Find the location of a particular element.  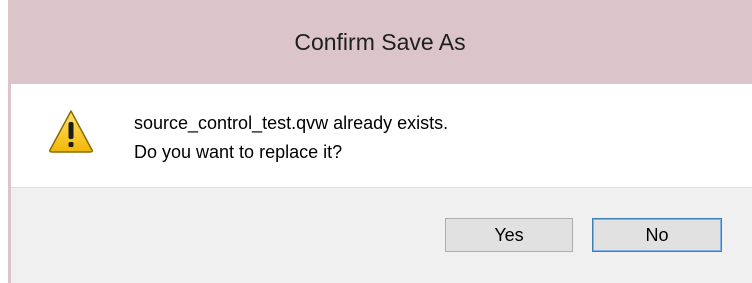

yes-button: Yes is located at coordinates (509, 235).